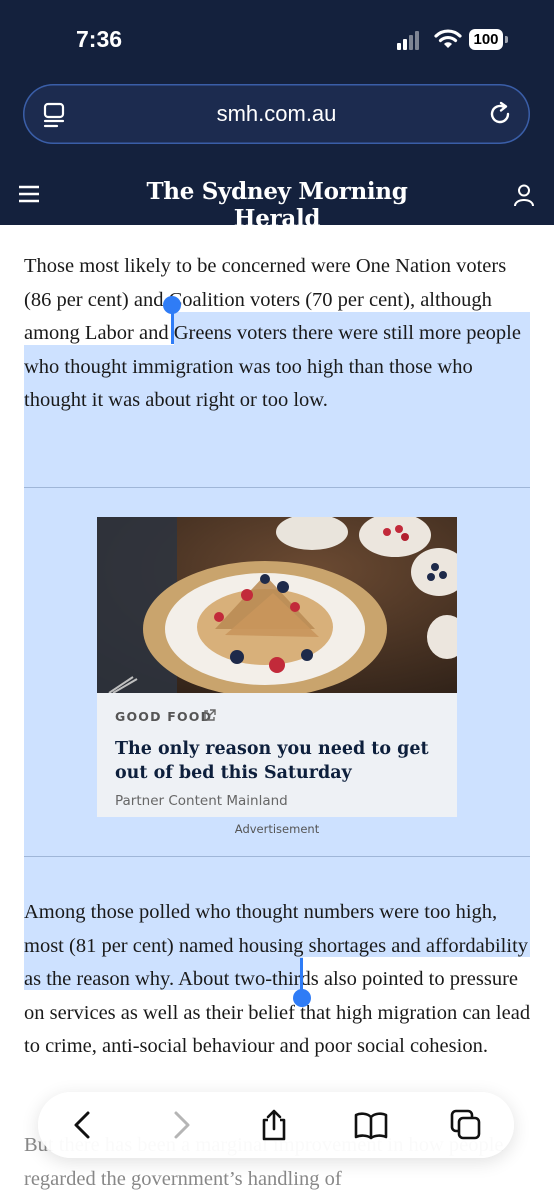  What do you see at coordinates (277, 205) in the screenshot?
I see `site-masthead: The Sydney Morning Herald` at bounding box center [277, 205].